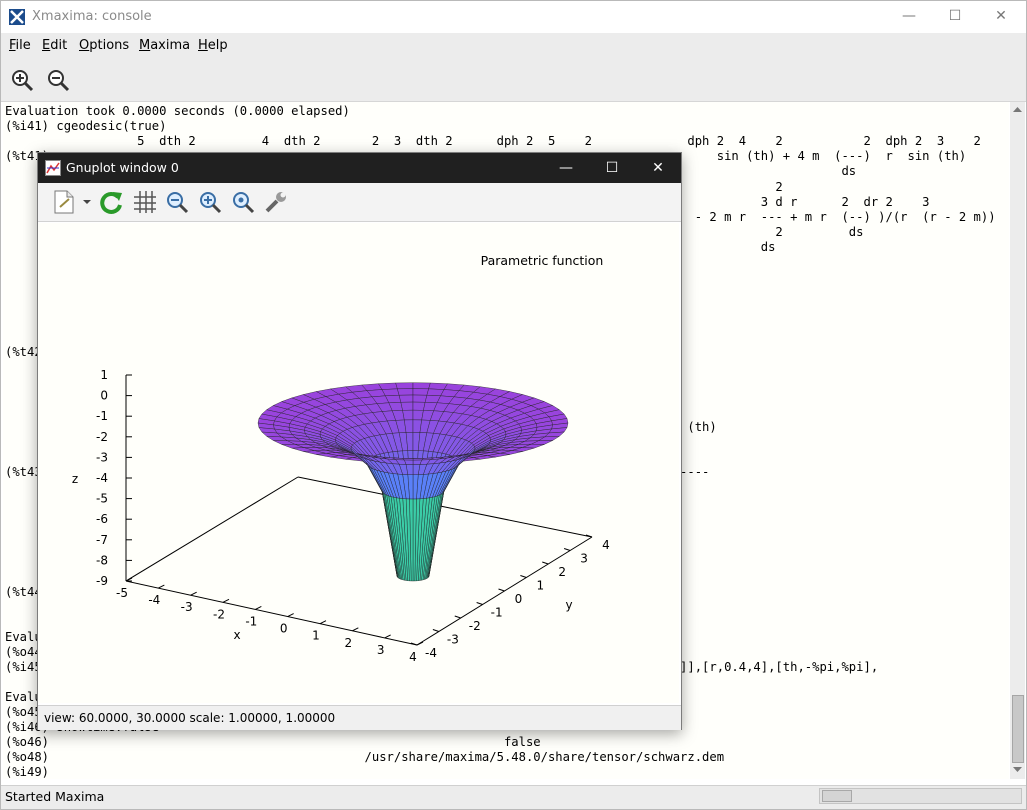 This screenshot has width=1027, height=810. I want to click on zoom-next-icon, so click(210, 202).